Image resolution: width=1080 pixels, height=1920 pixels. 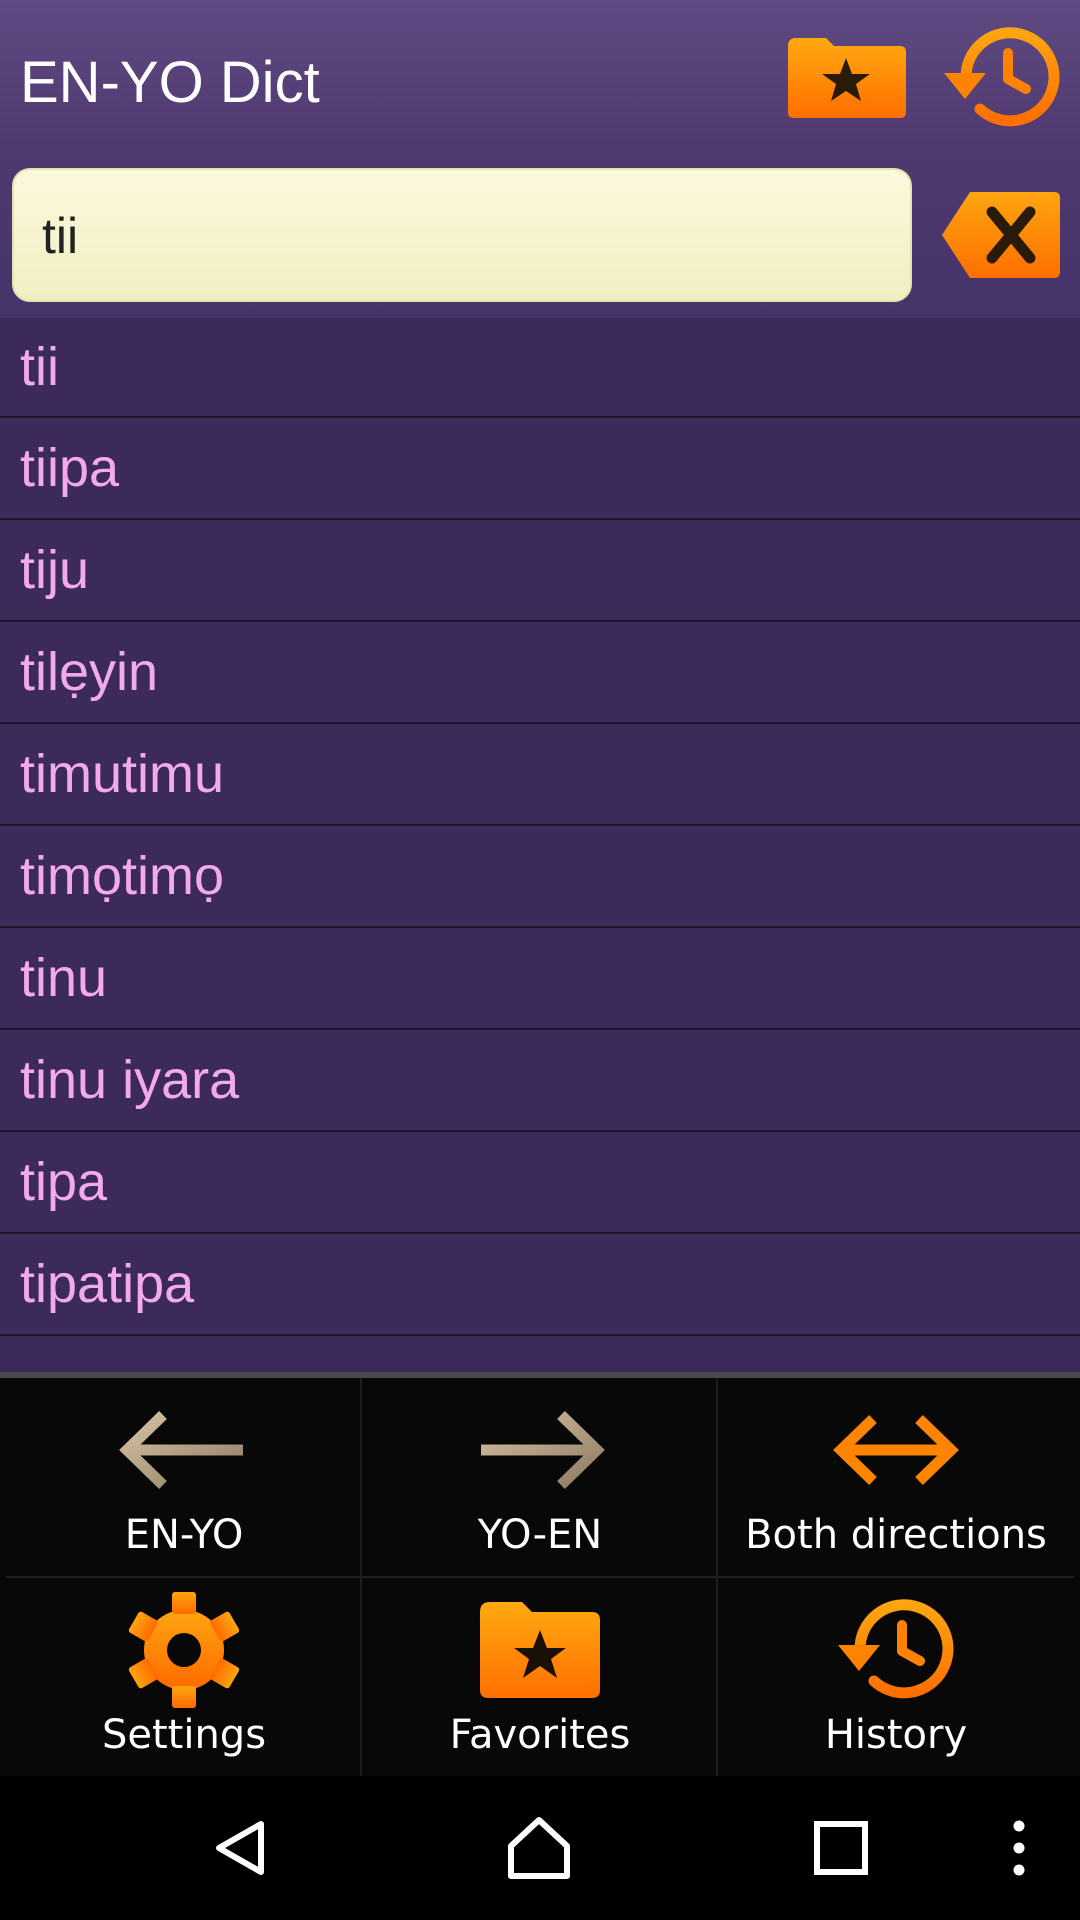 What do you see at coordinates (896, 1735) in the screenshot?
I see `history-label: History` at bounding box center [896, 1735].